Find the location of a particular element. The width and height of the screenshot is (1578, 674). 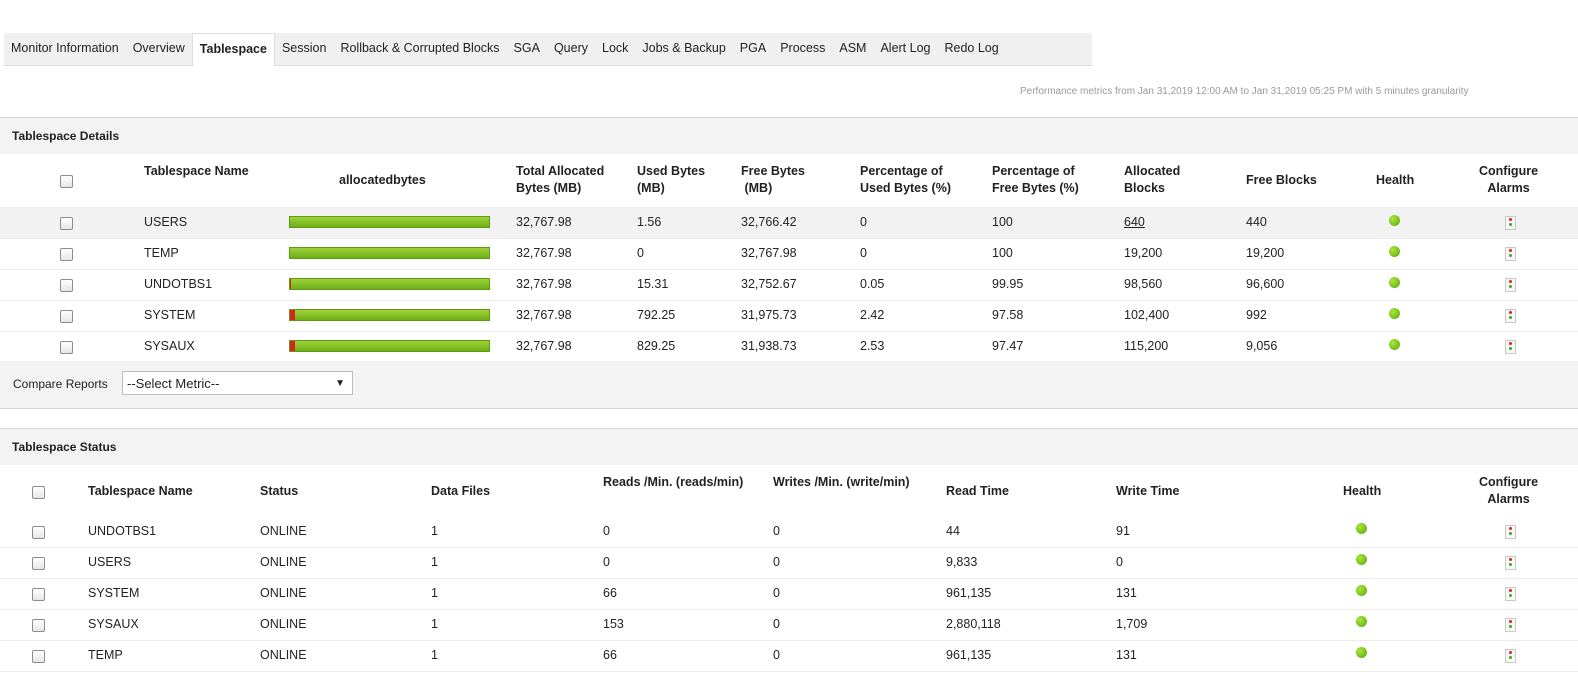

used-bytes-value: 15.31 is located at coordinates (652, 284).